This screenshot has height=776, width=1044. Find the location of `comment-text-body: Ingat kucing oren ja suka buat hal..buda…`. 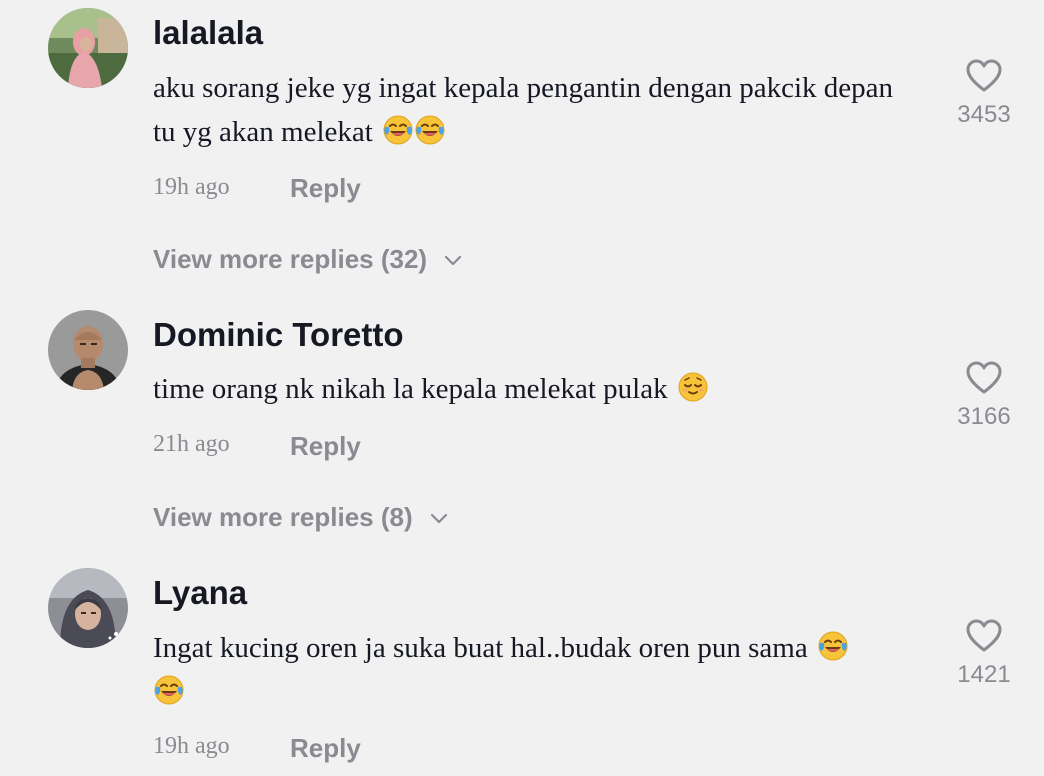

comment-text-body: Ingat kucing oren ja suka buat hal..buda… is located at coordinates (480, 648).